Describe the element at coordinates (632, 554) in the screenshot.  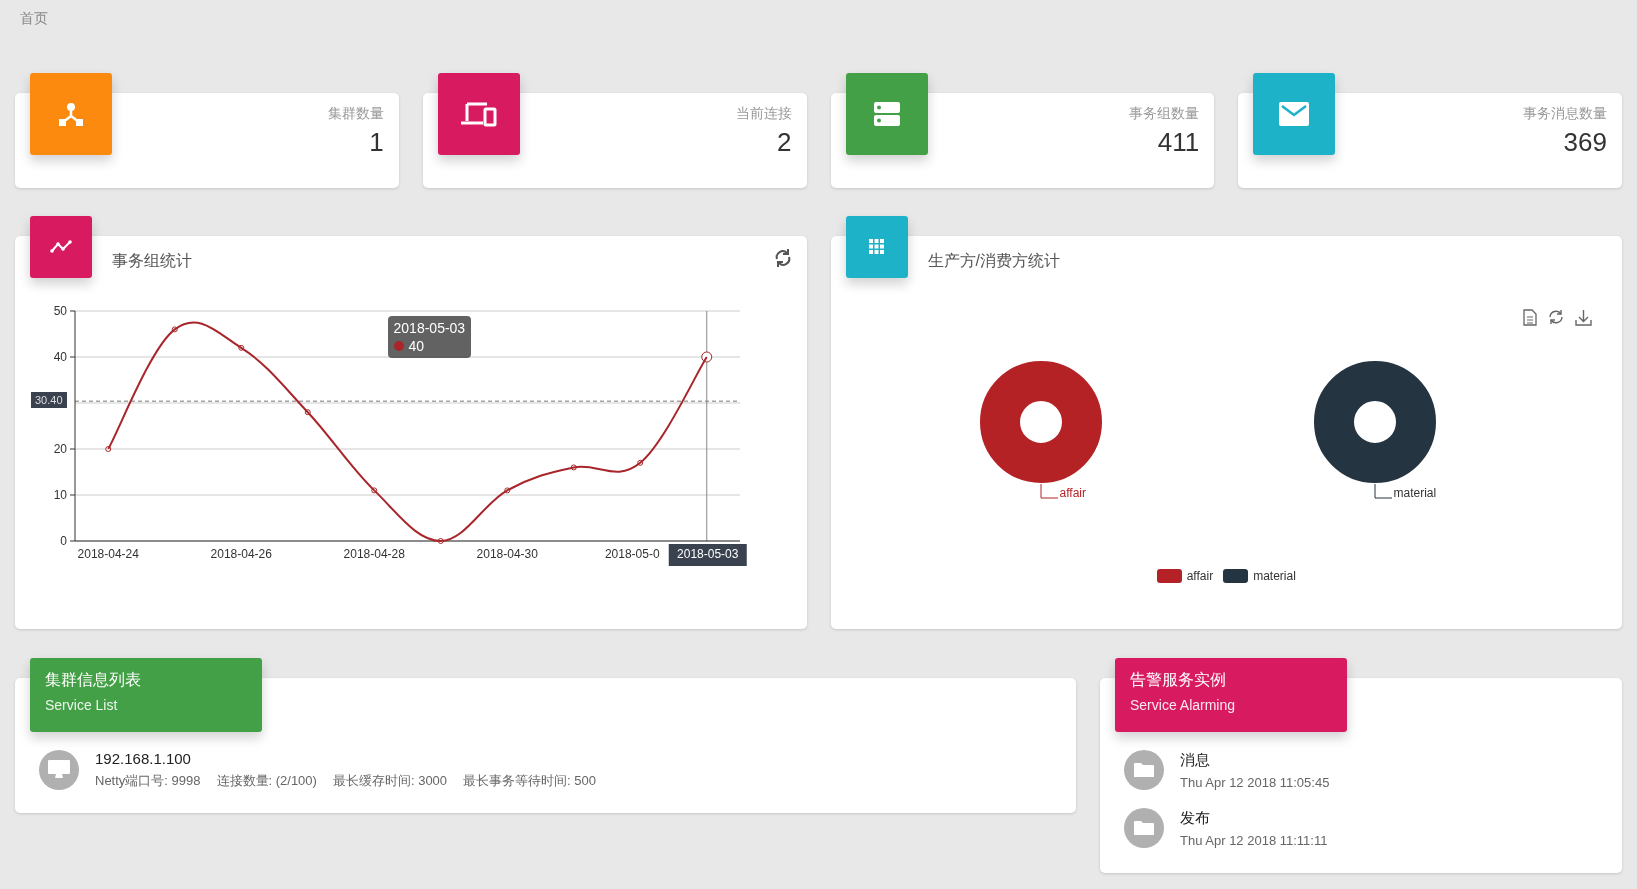
I see `x-tick-label: 2018-05-0` at that location.